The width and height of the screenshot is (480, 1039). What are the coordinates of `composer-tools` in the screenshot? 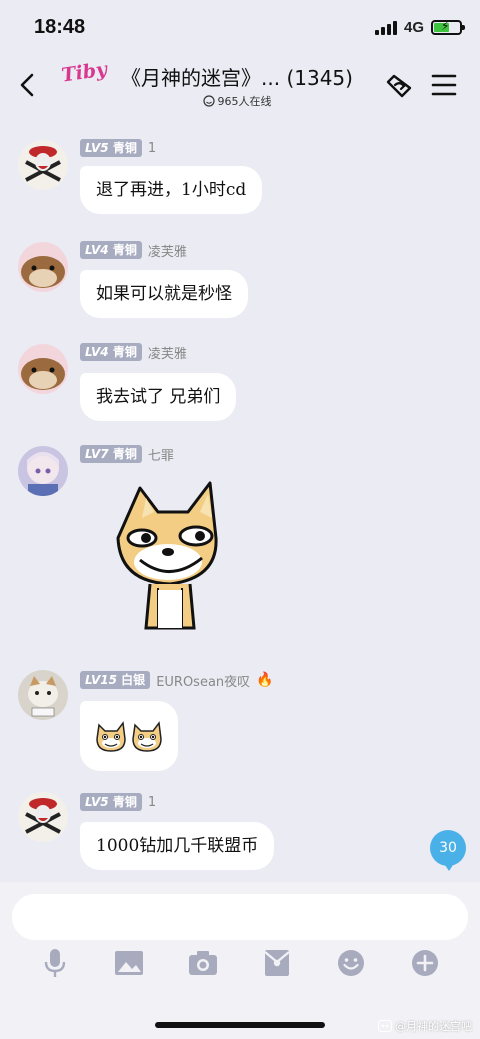 It's located at (240, 966).